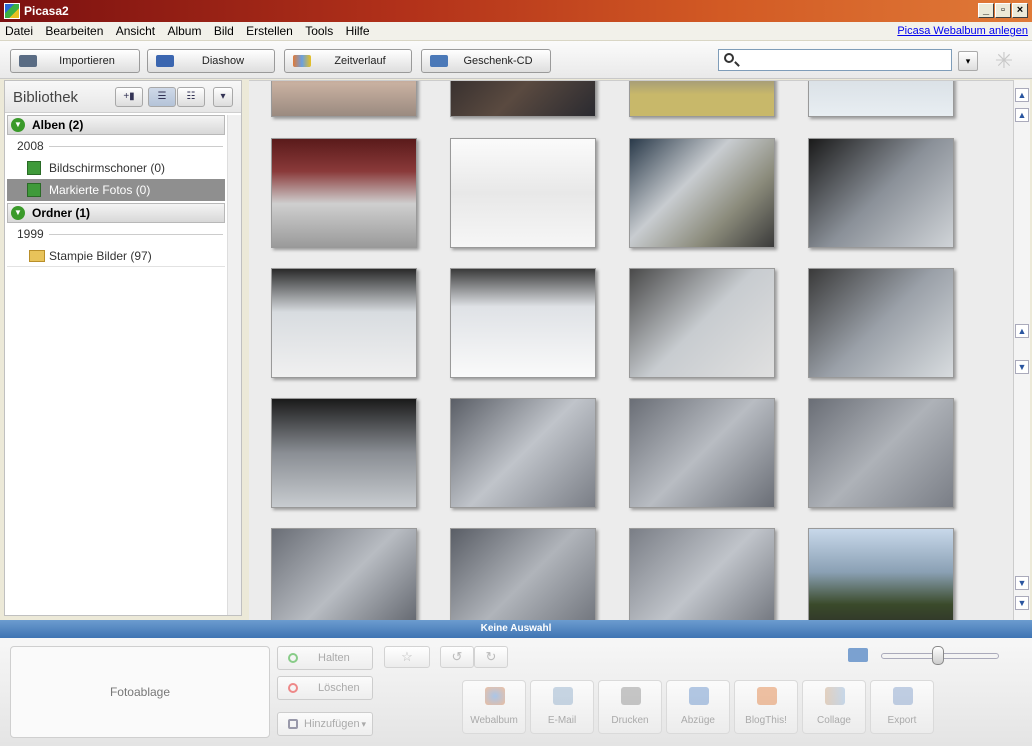 The height and width of the screenshot is (746, 1032). Describe the element at coordinates (766, 707) in the screenshot. I see `blogthis-button: BlogThis!` at that location.